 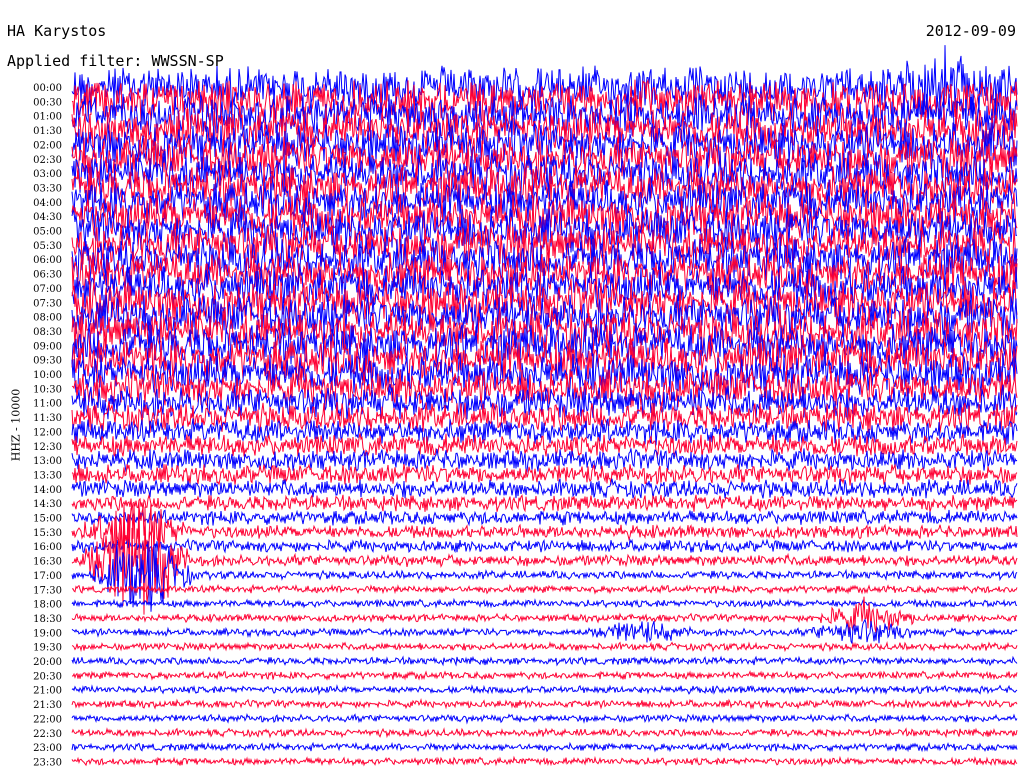 What do you see at coordinates (47, 719) in the screenshot?
I see `row-label: 22:00` at bounding box center [47, 719].